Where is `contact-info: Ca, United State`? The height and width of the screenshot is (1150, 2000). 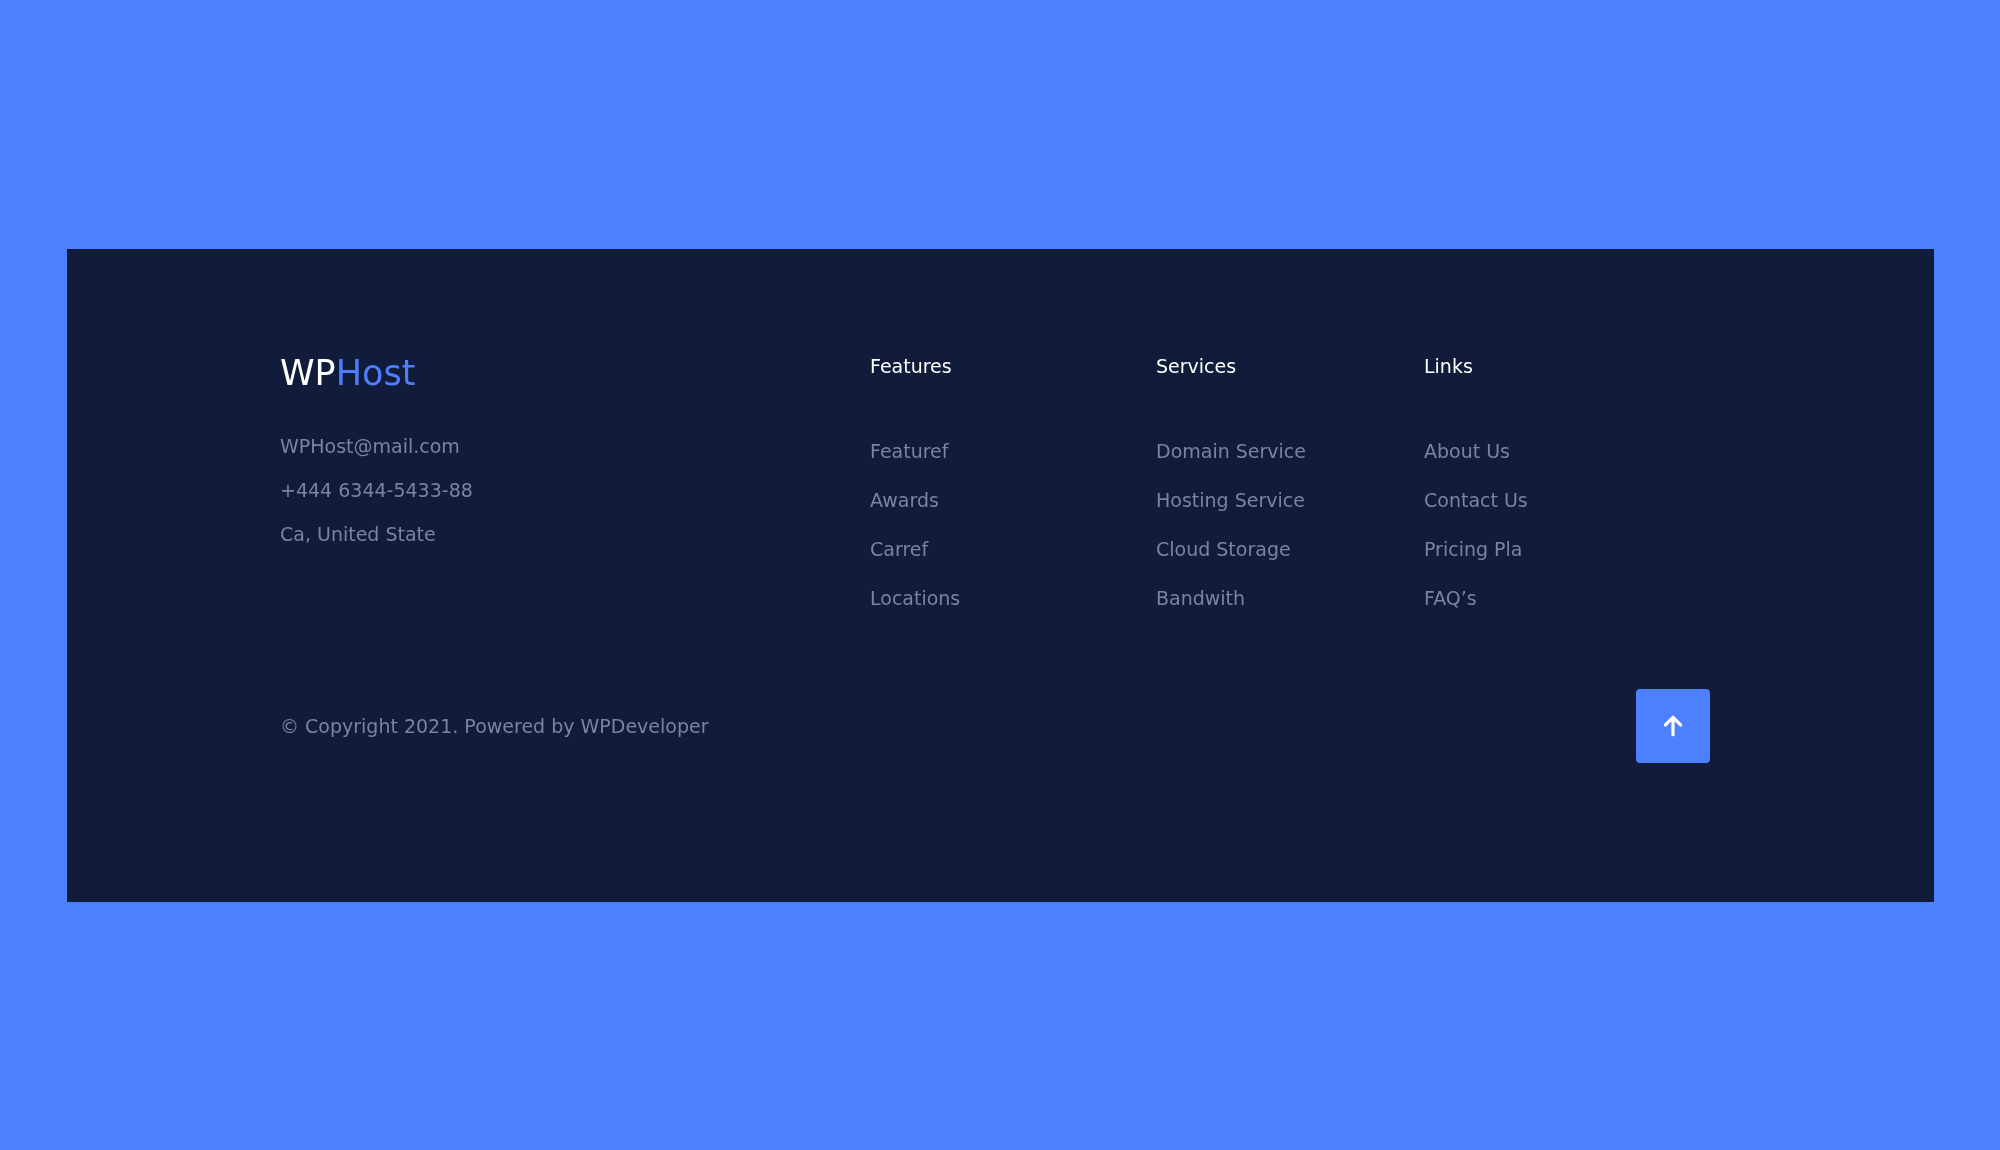
contact-info: Ca, United State is located at coordinates (358, 534).